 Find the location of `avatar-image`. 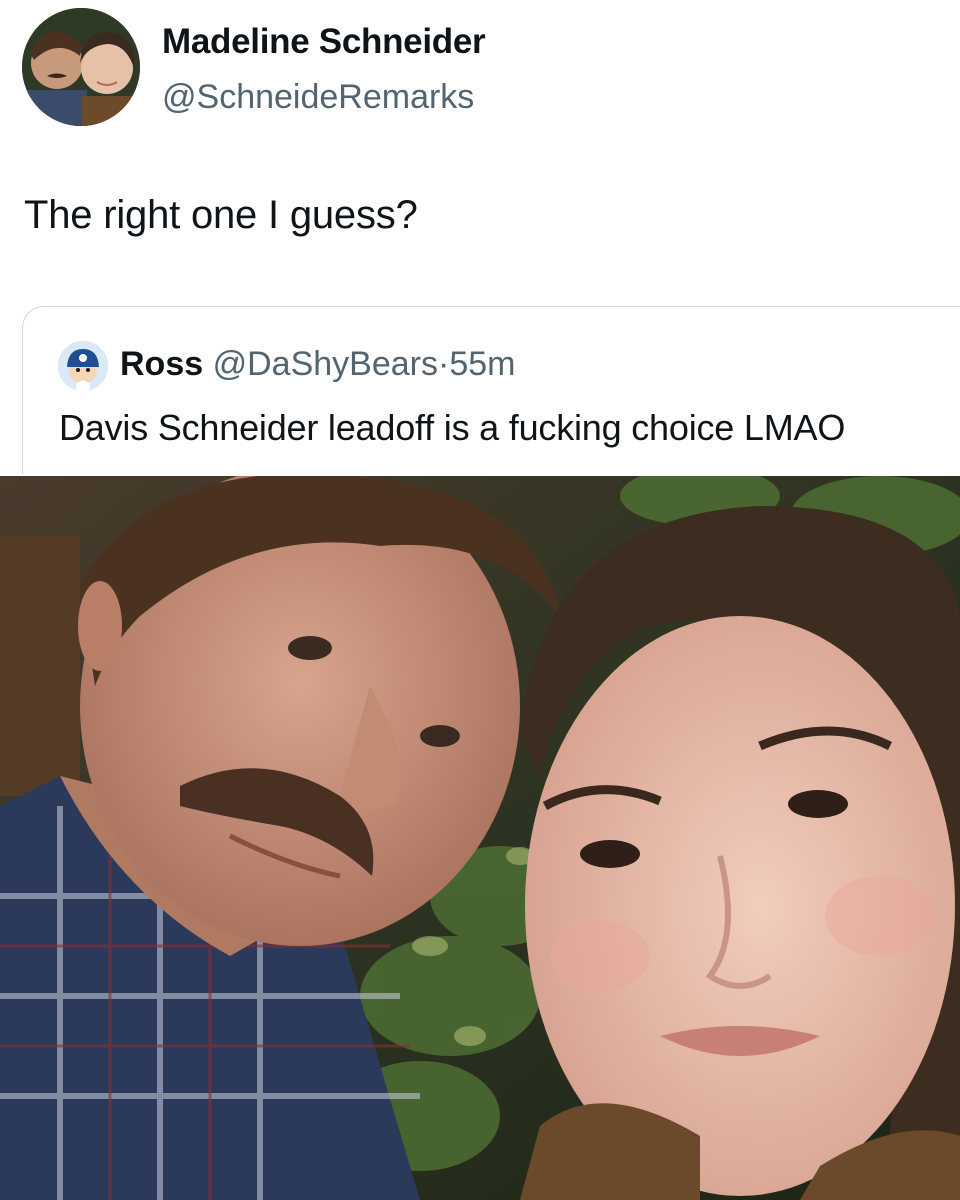

avatar-image is located at coordinates (81, 67).